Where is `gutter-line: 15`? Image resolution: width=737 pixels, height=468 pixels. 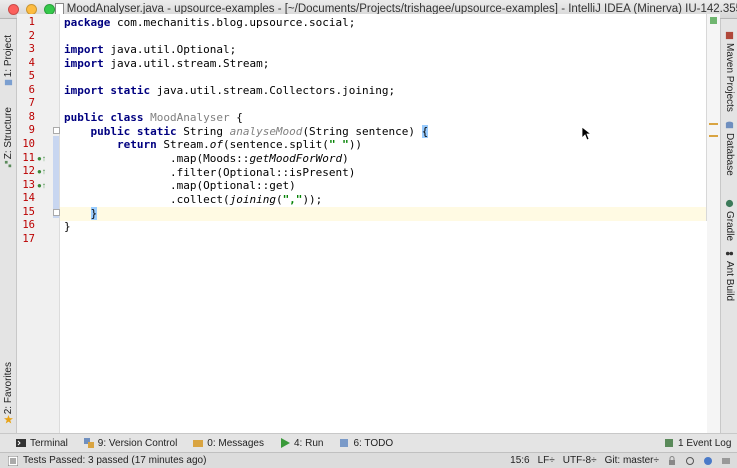 gutter-line: 15 is located at coordinates (38, 213).